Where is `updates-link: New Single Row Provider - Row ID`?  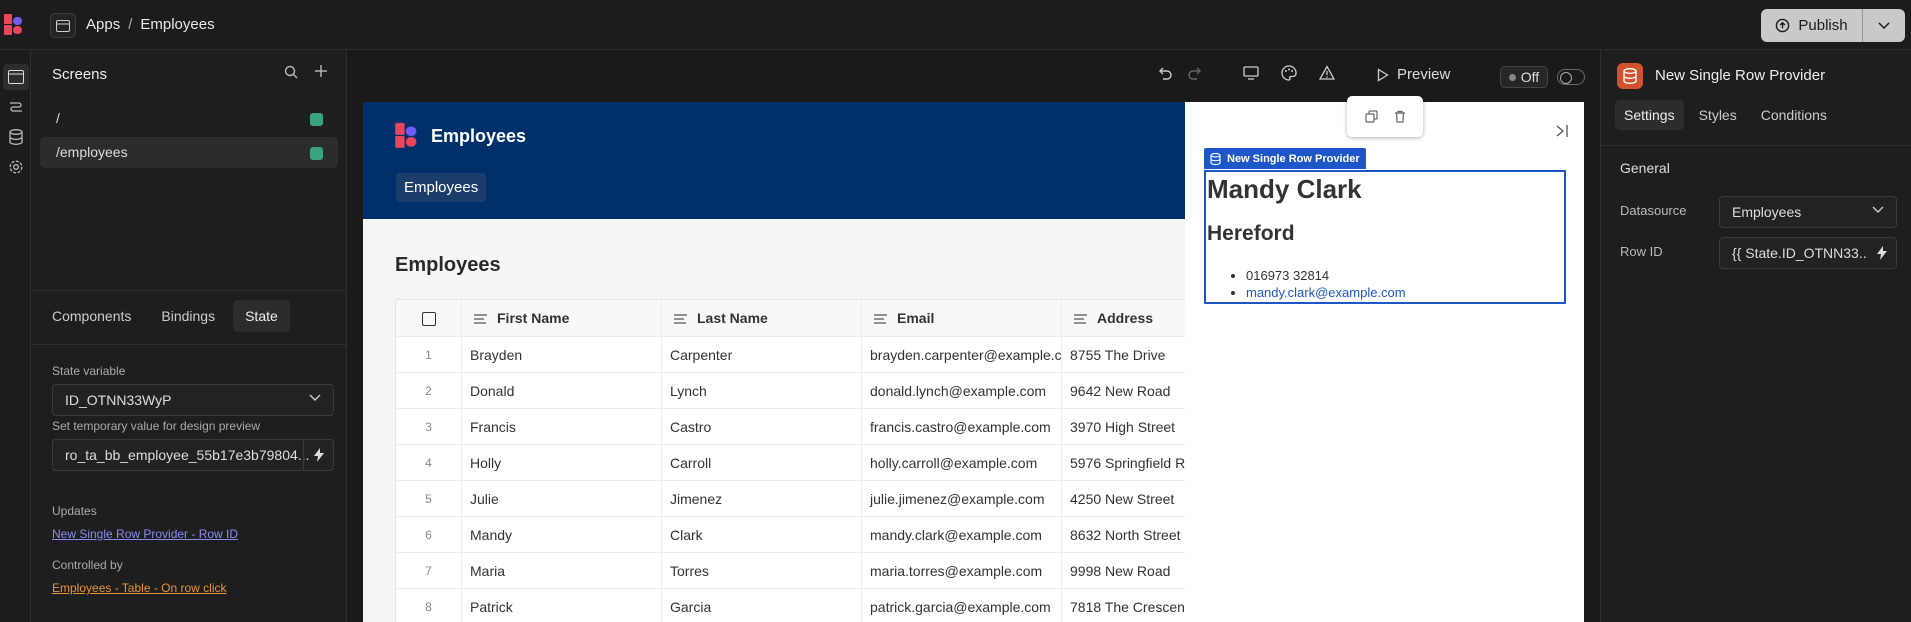 updates-link: New Single Row Provider - Row ID is located at coordinates (145, 534).